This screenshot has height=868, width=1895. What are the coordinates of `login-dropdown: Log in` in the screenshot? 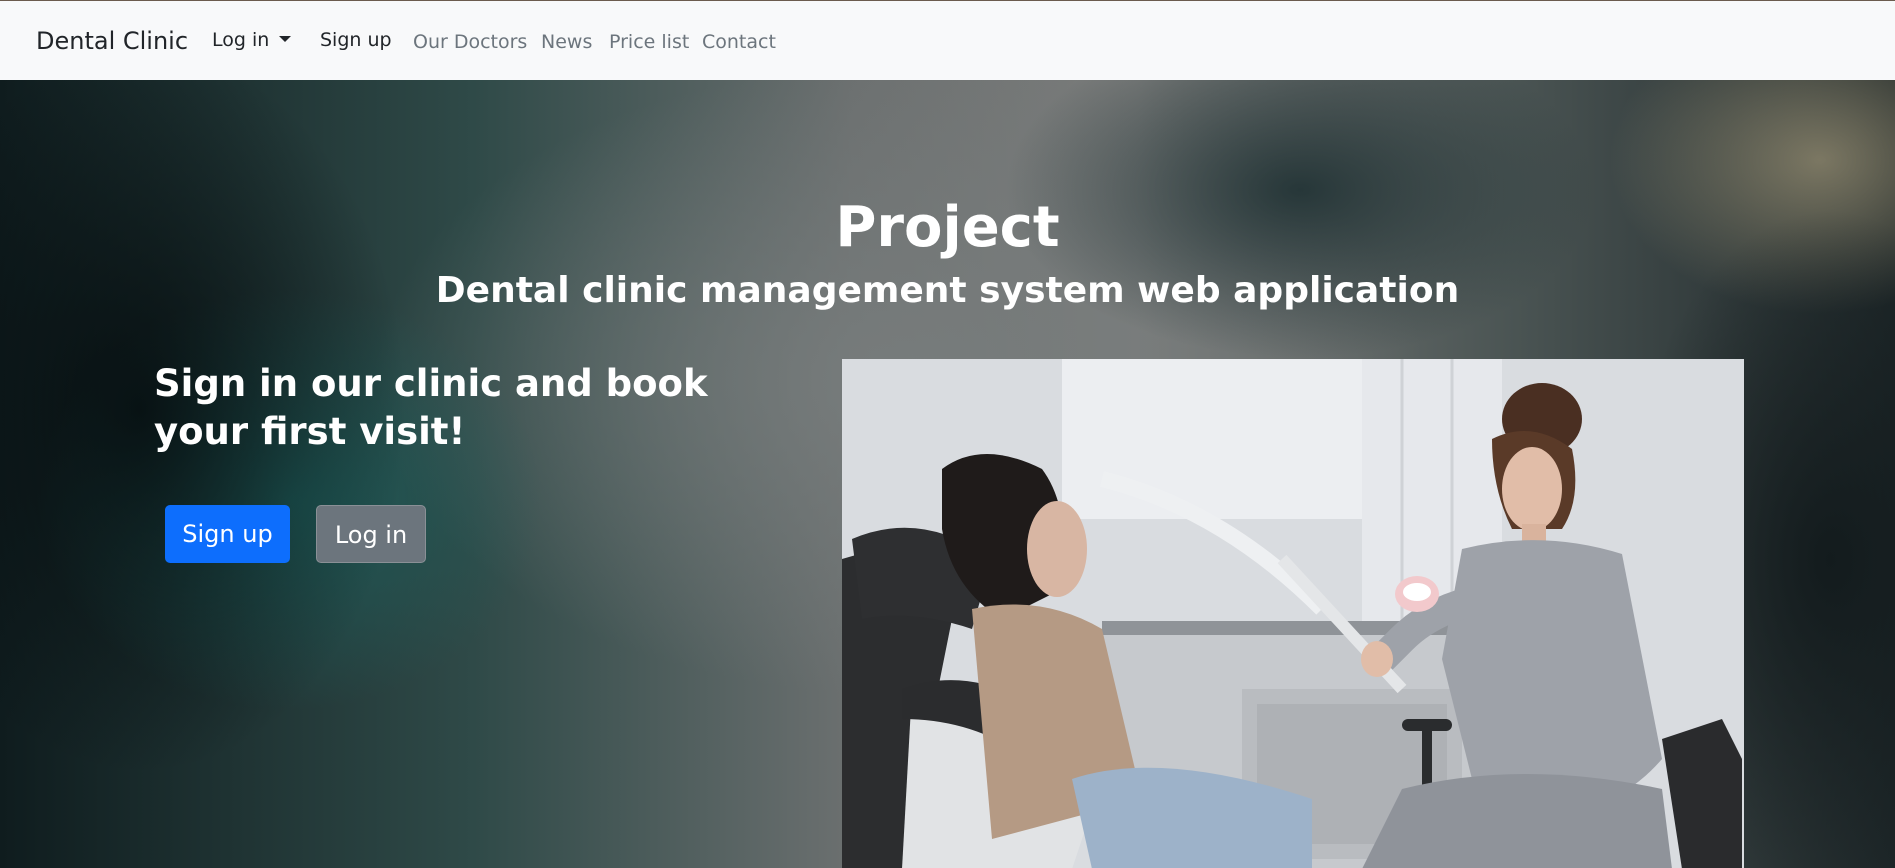 It's located at (252, 40).